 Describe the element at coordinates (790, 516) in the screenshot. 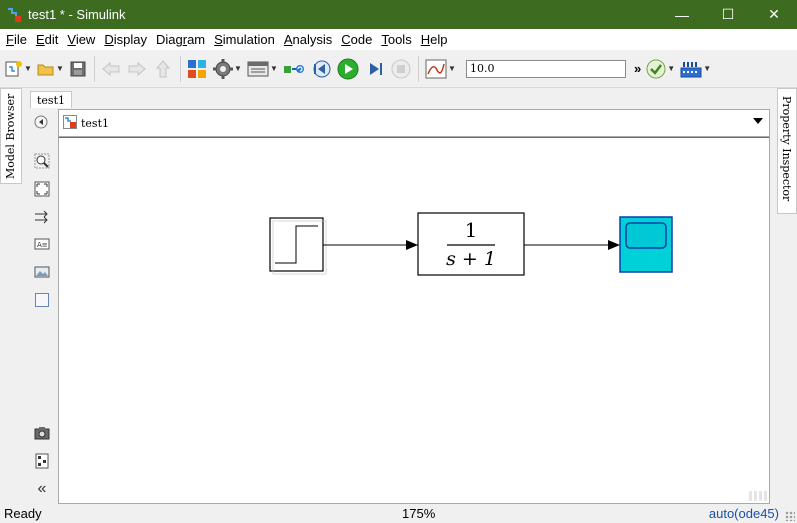

I see `window-resize-grip` at that location.